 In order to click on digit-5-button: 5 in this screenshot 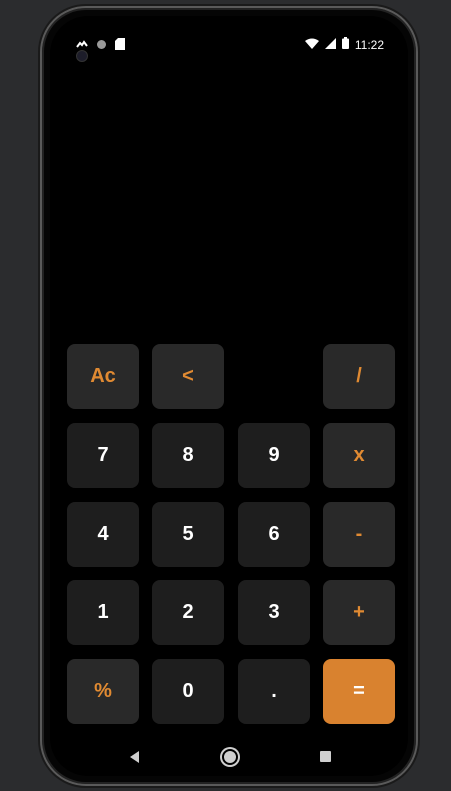, I will do `click(188, 534)`.